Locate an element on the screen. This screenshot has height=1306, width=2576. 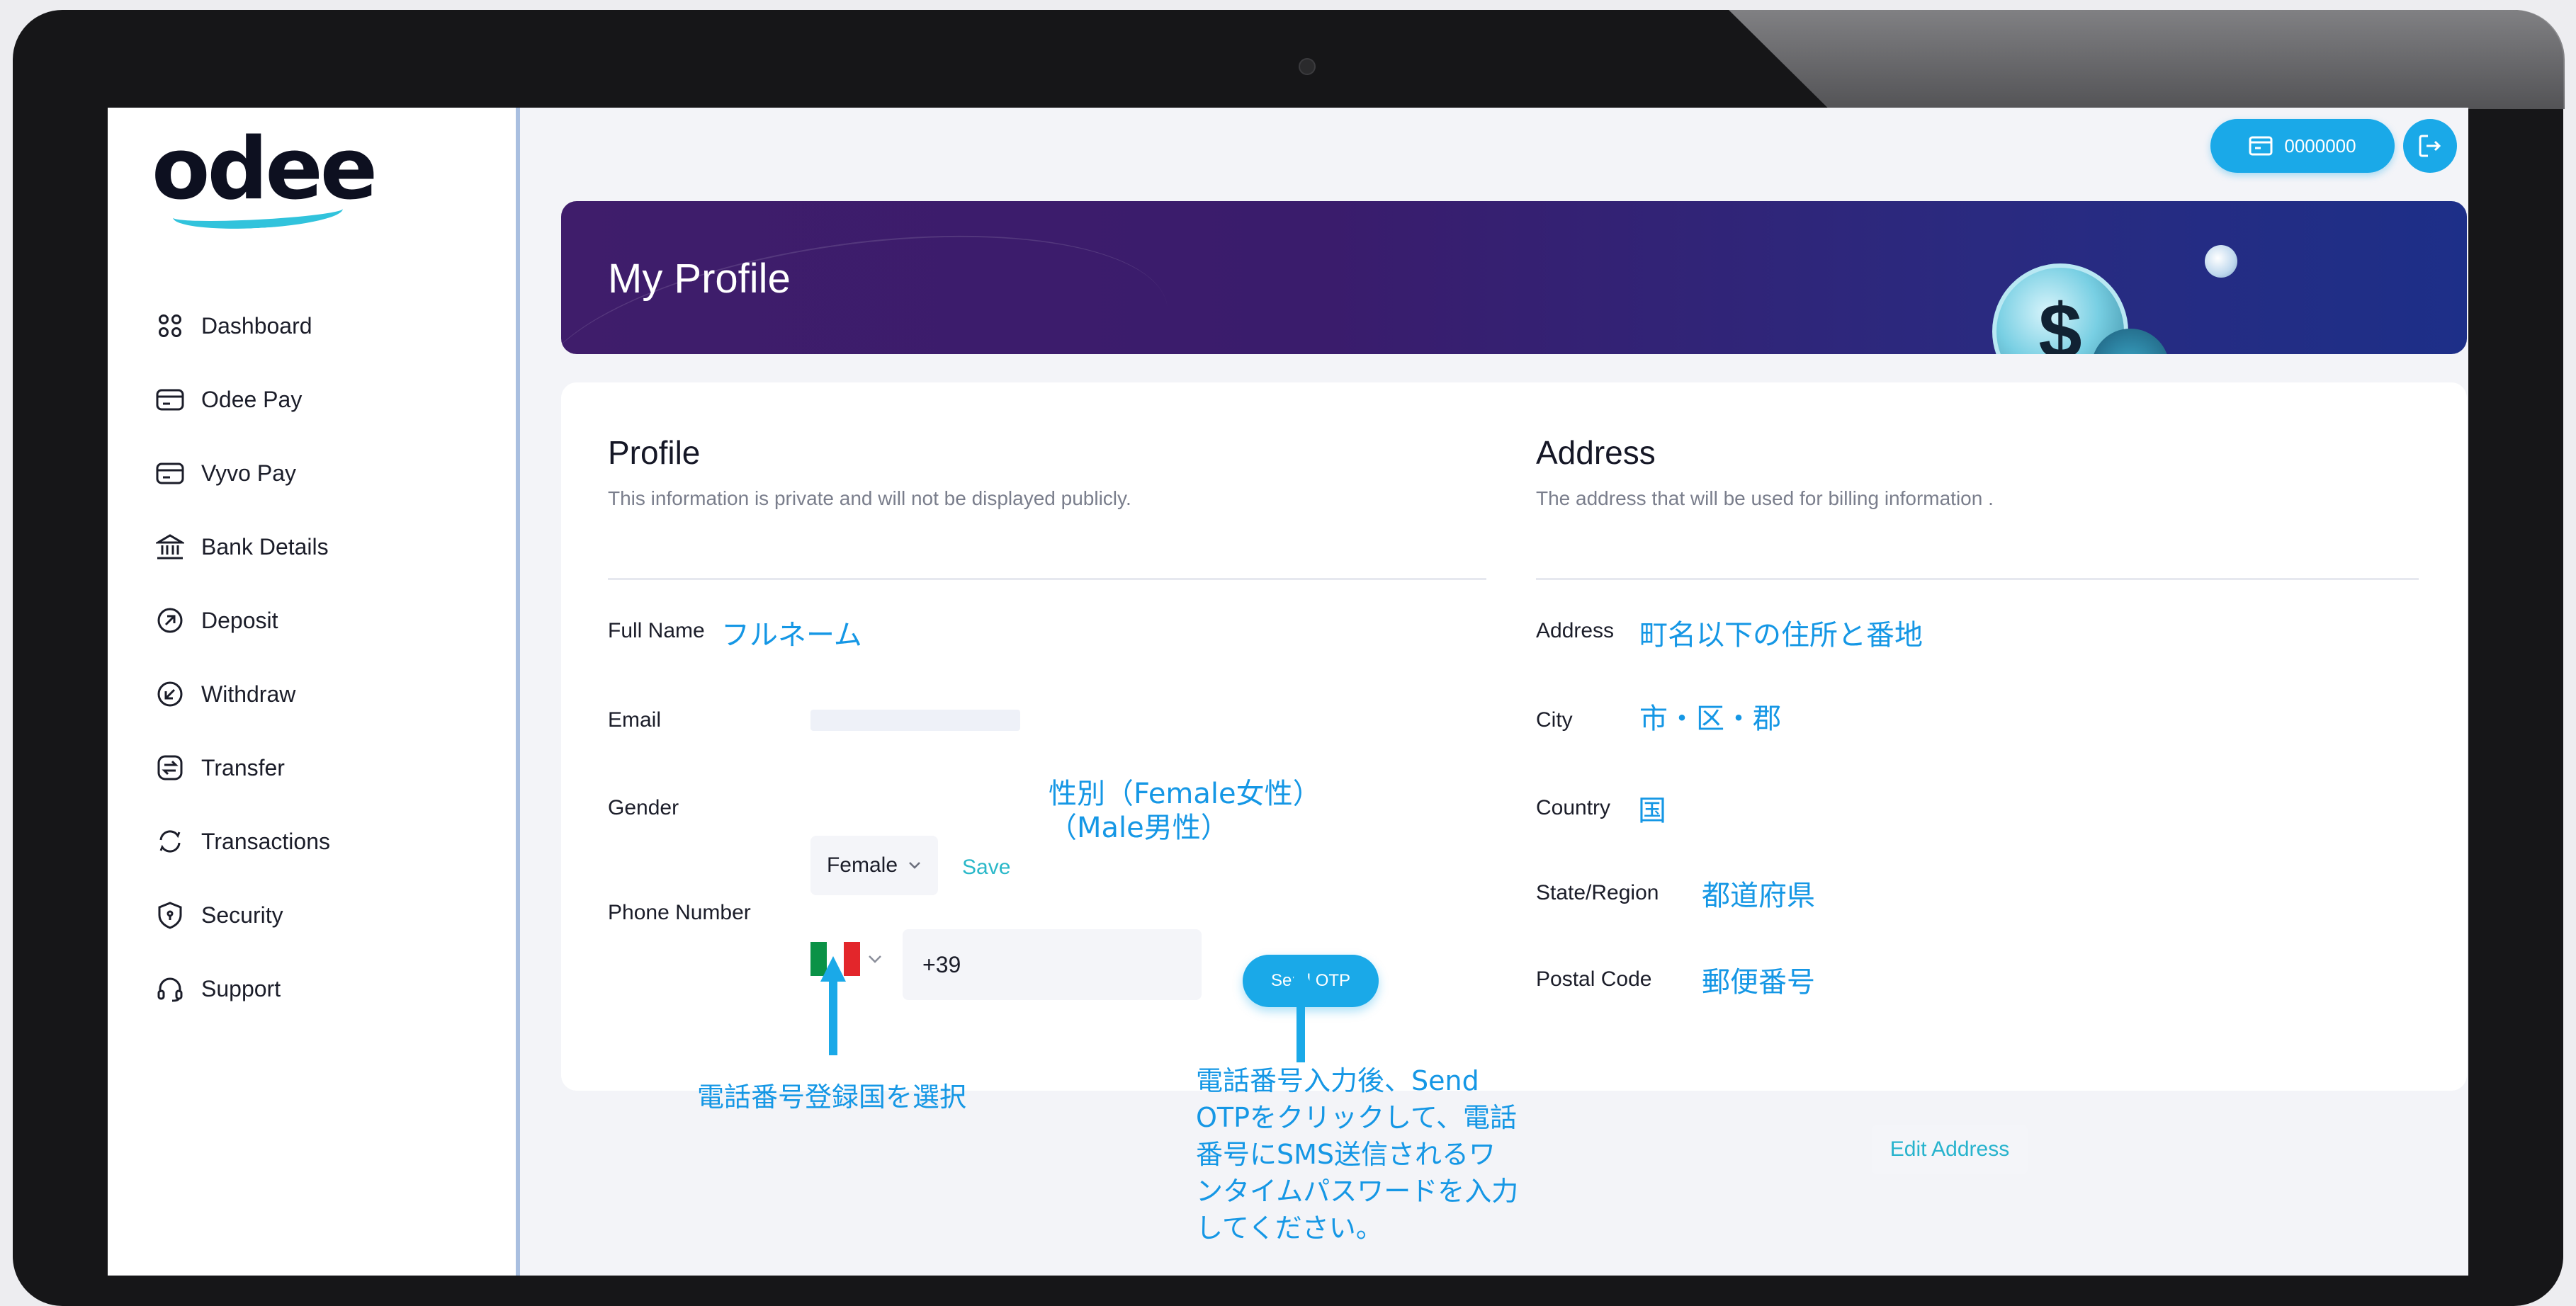
sidebar-item-label: Transactions is located at coordinates (265, 841).